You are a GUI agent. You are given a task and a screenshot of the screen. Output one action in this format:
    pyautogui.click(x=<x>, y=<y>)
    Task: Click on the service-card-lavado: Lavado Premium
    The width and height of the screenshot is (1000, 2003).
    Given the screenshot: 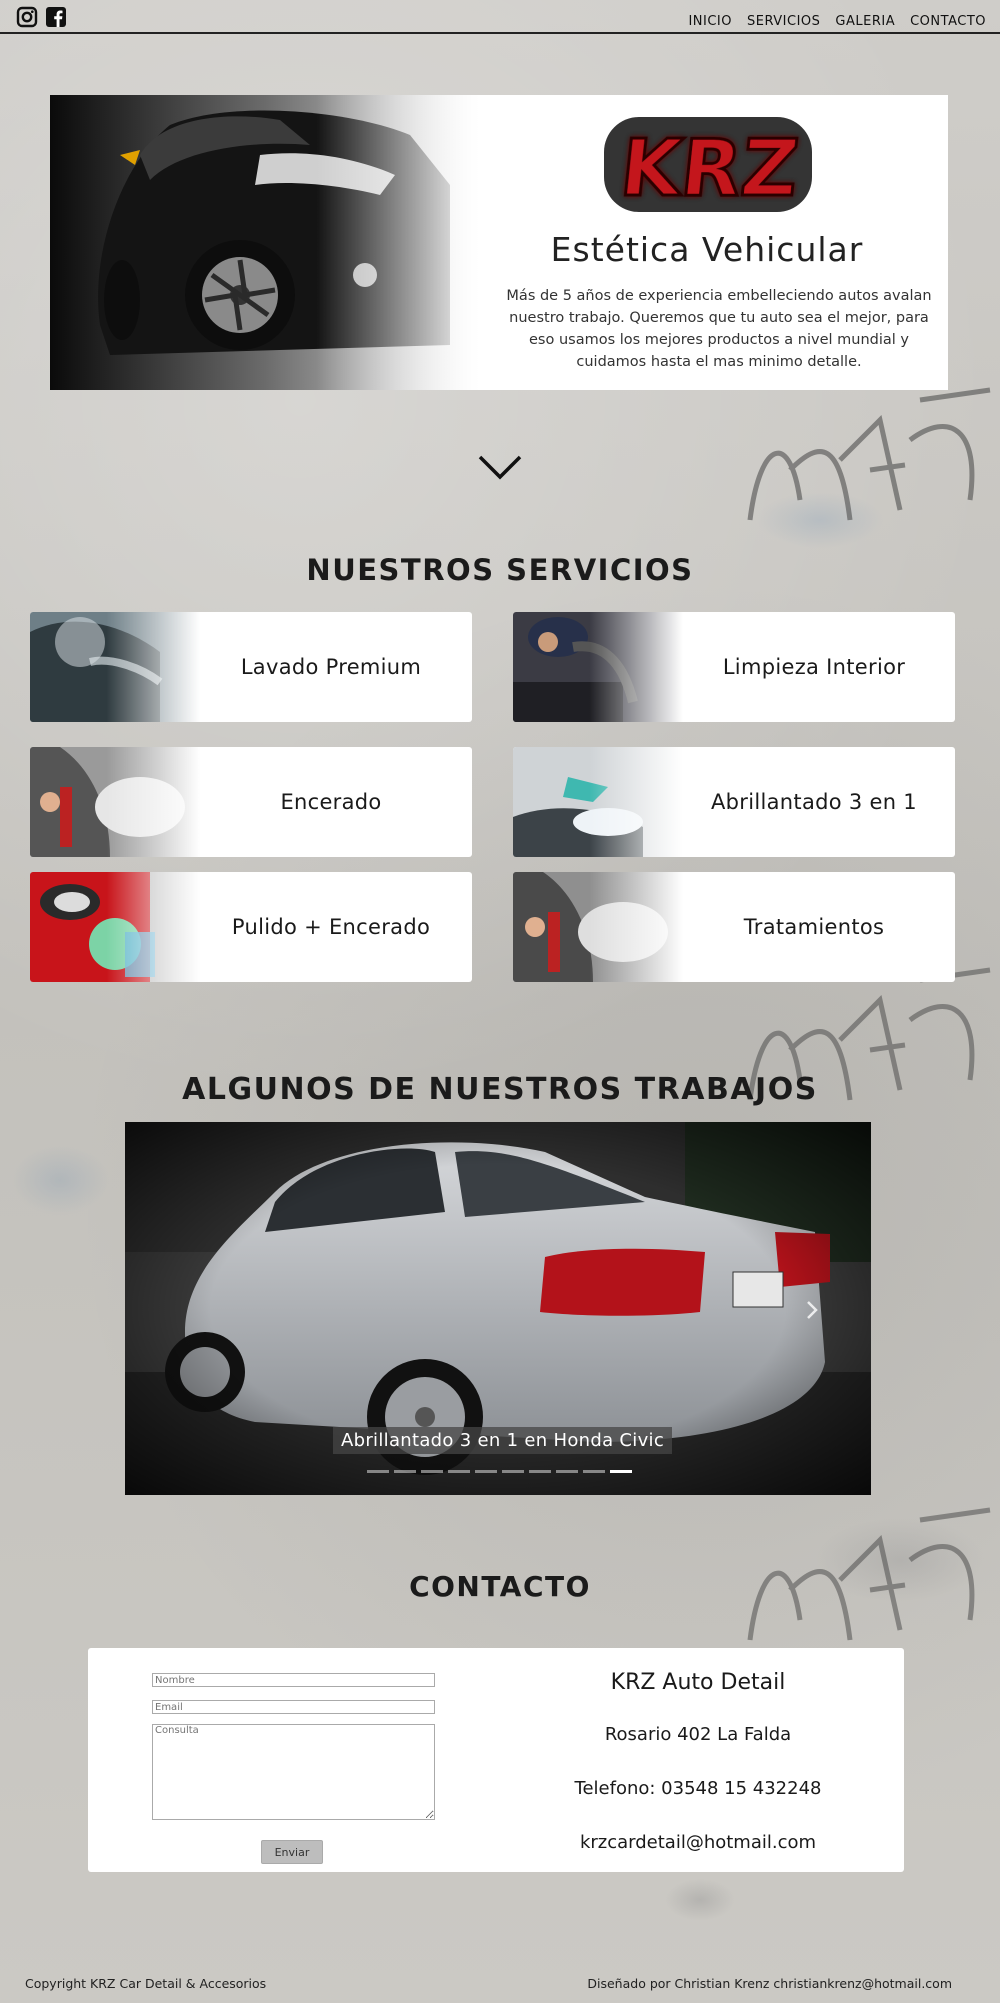 What is the action you would take?
    pyautogui.click(x=251, y=667)
    